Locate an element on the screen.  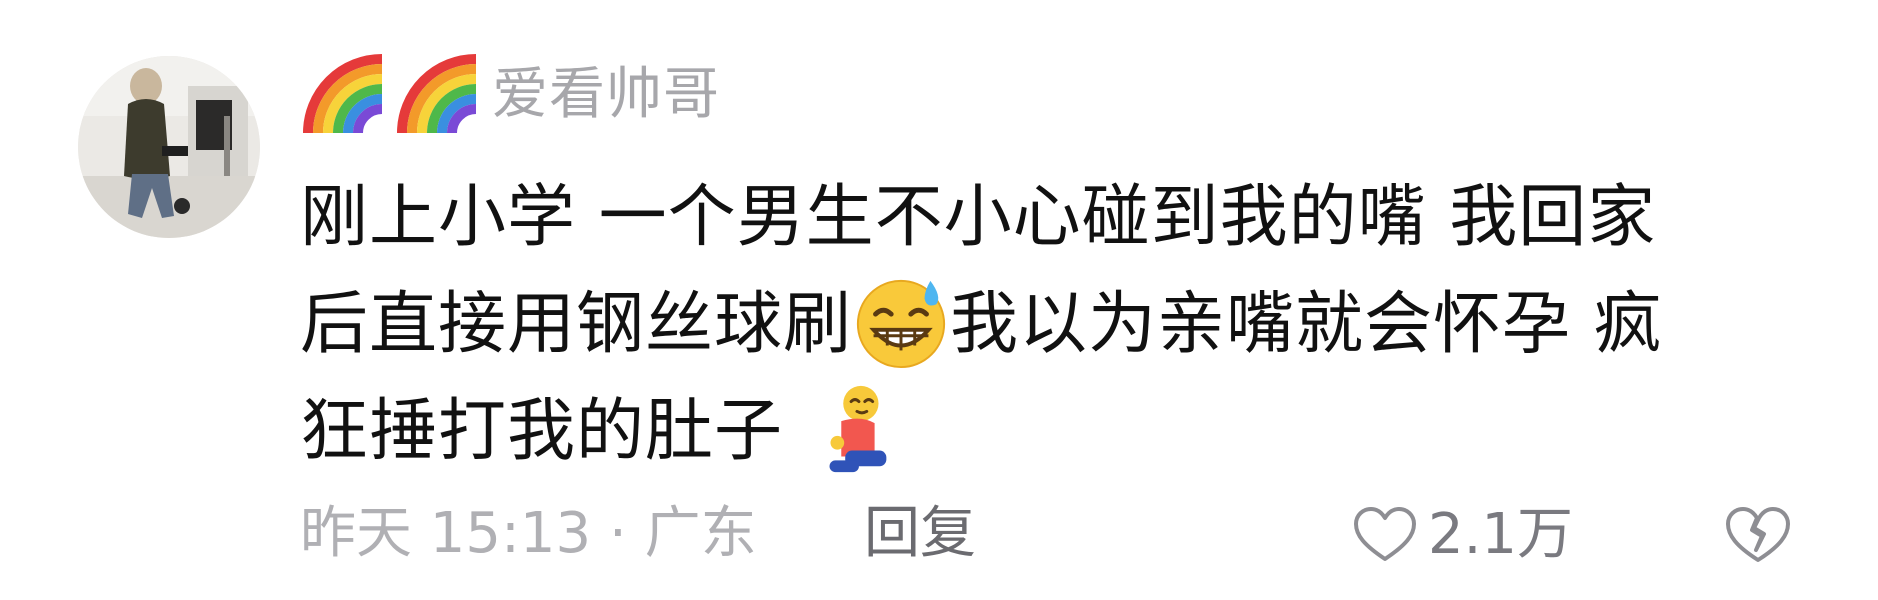
author-row: 爱看帅哥 is located at coordinates (511, 95).